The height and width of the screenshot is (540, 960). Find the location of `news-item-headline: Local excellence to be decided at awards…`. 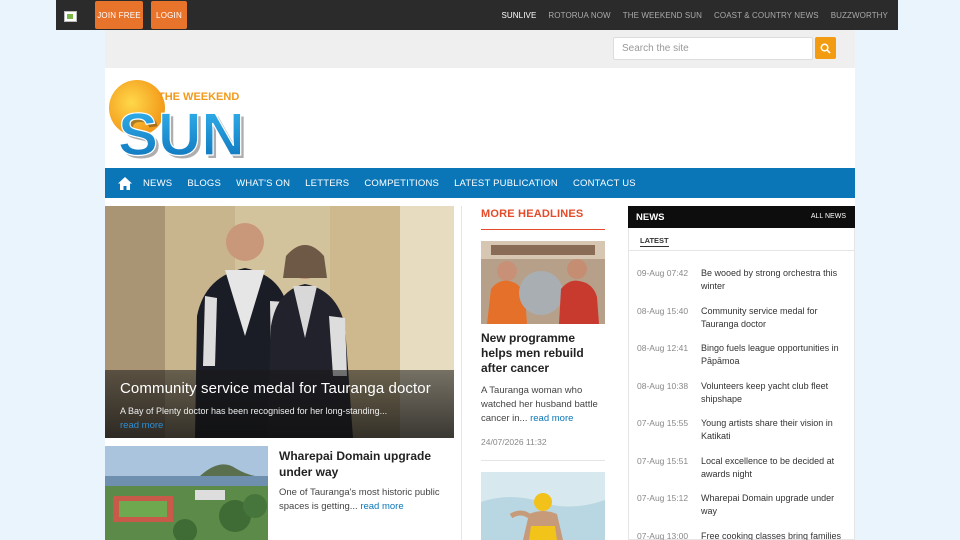

news-item-headline: Local excellence to be decided at awards… is located at coordinates (776, 474).